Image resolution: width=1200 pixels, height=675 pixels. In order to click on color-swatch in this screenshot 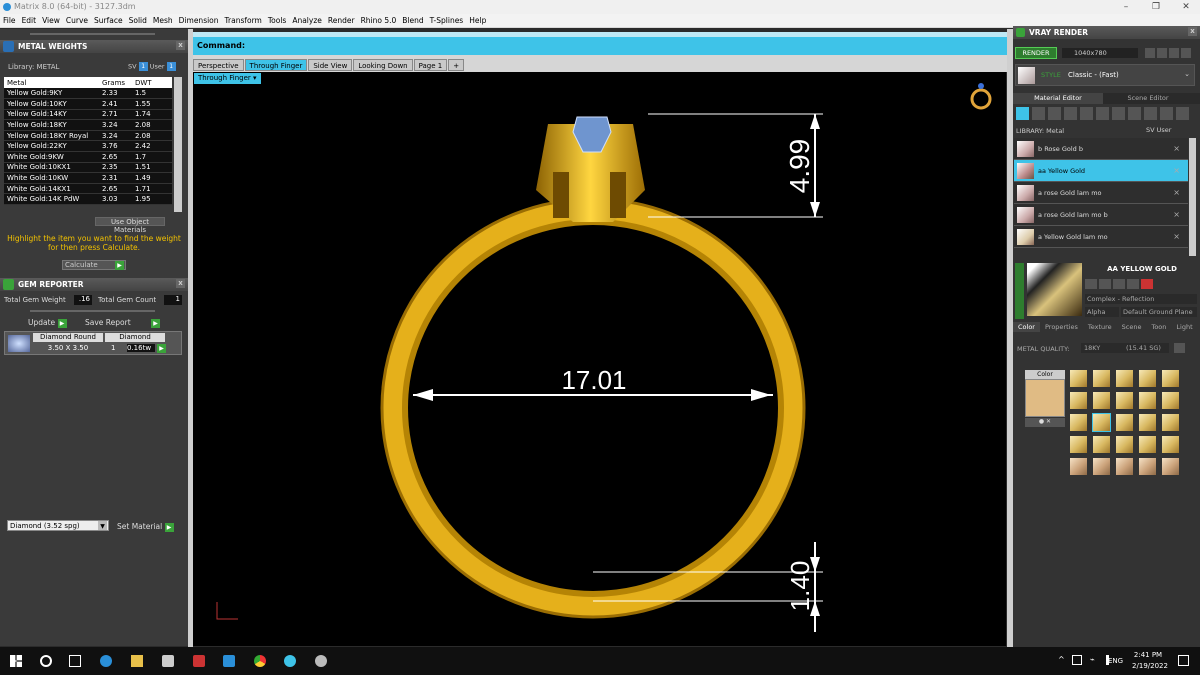, I will do `click(1045, 398)`.